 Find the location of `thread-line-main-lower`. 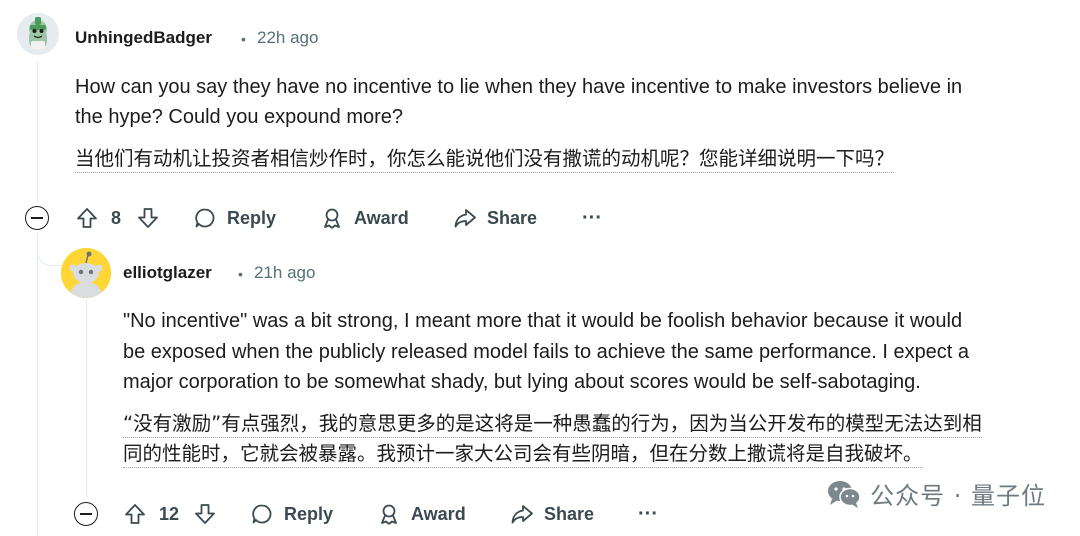

thread-line-main-lower is located at coordinates (37, 384).